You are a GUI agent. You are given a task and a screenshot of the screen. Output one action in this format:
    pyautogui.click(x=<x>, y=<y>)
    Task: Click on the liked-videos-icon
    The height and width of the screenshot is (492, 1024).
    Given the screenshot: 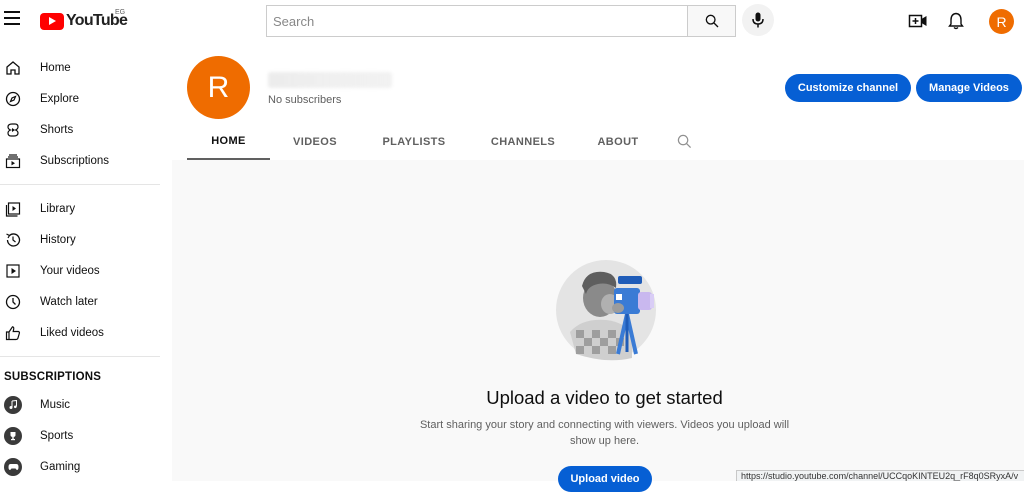 What is the action you would take?
    pyautogui.click(x=13, y=333)
    